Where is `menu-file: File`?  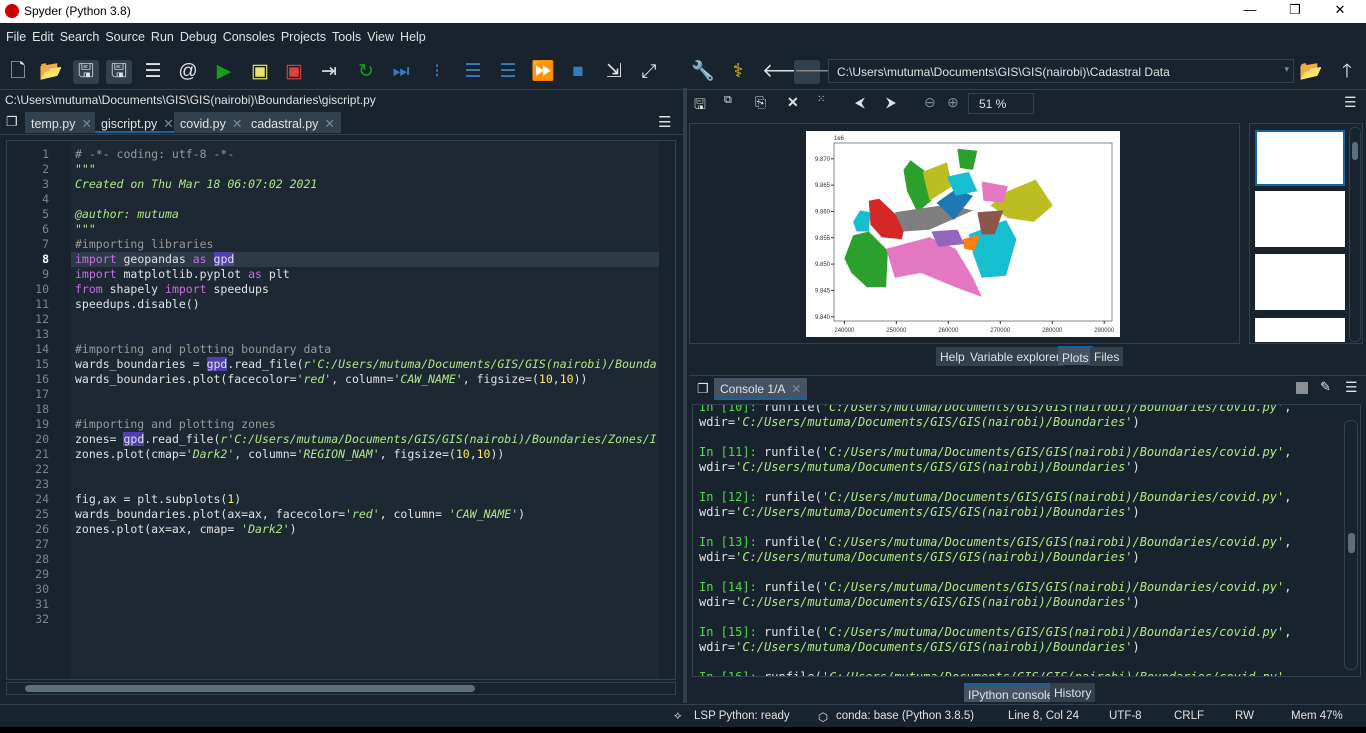
menu-file: File is located at coordinates (16, 38).